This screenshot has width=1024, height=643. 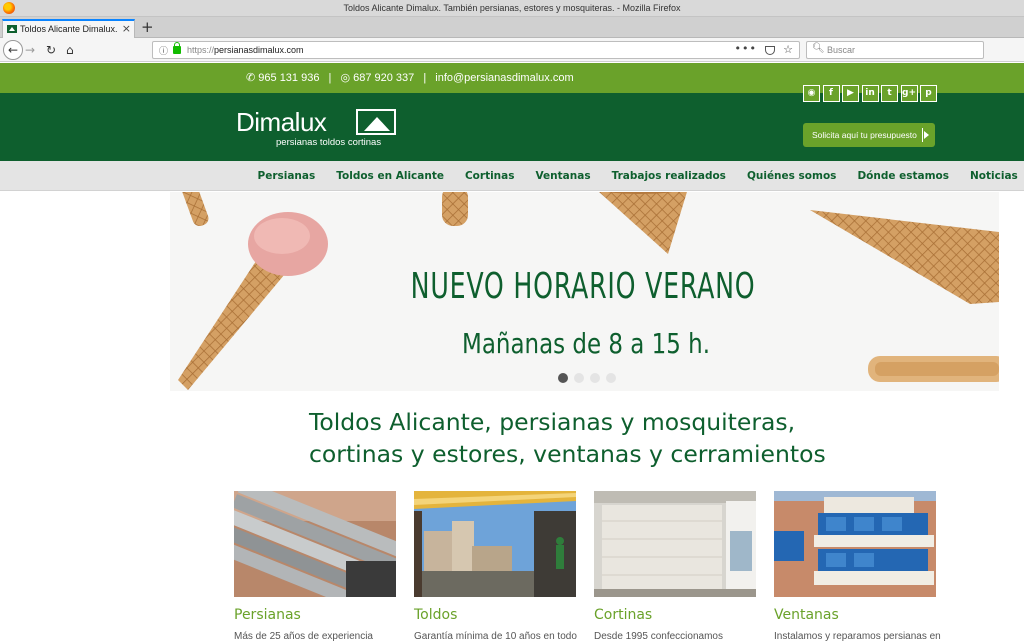 I want to click on card-description: Instalamos y reparamos persianas en, so click(x=857, y=636).